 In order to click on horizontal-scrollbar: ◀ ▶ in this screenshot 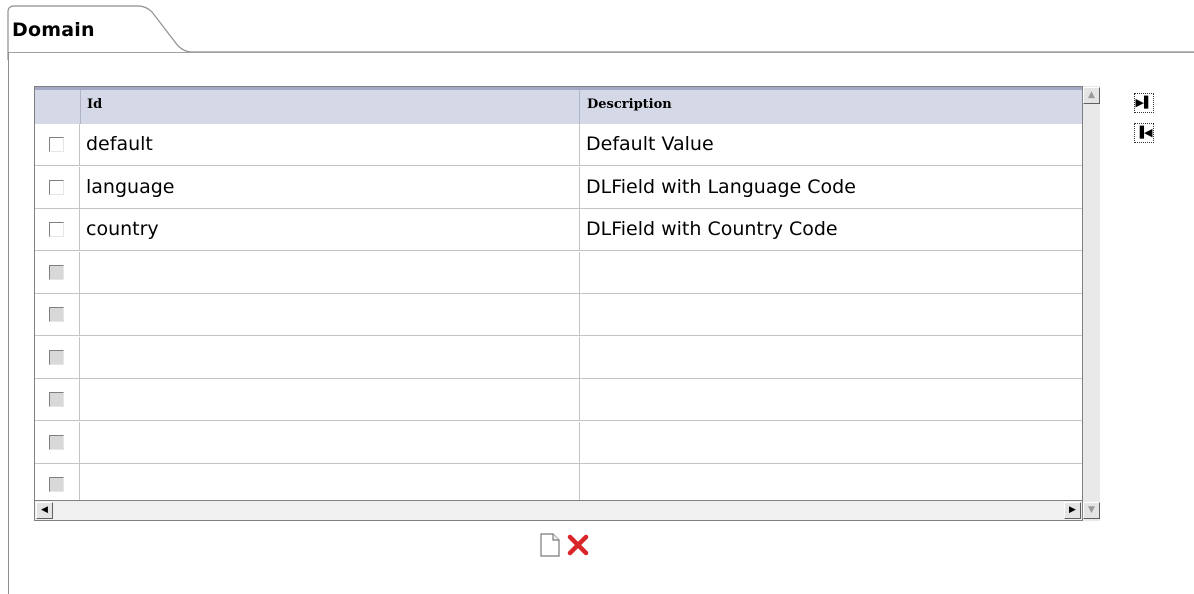, I will do `click(558, 511)`.